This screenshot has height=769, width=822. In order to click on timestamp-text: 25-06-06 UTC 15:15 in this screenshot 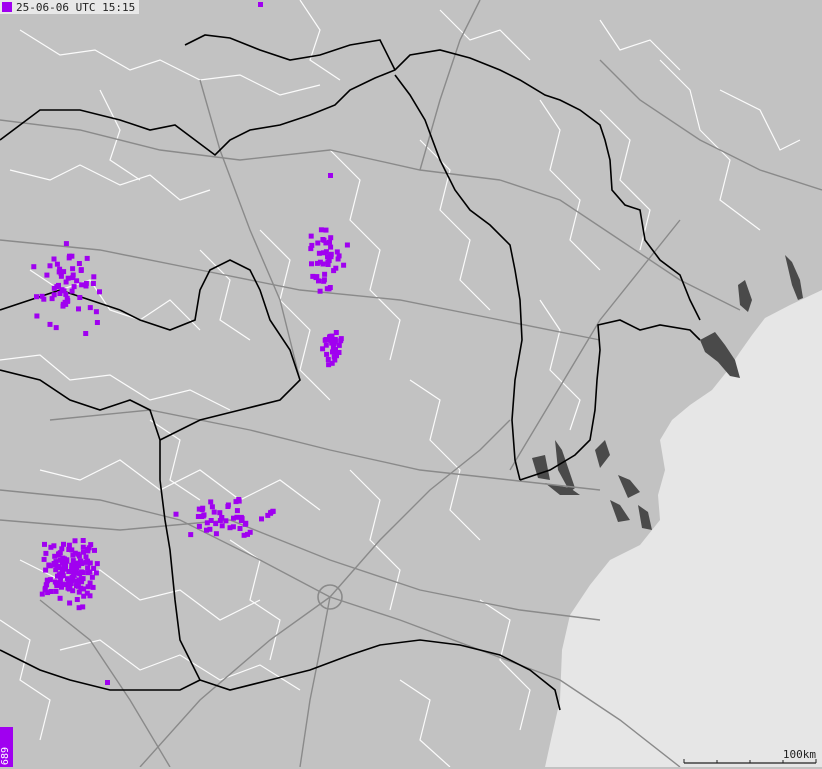, I will do `click(75, 7)`.